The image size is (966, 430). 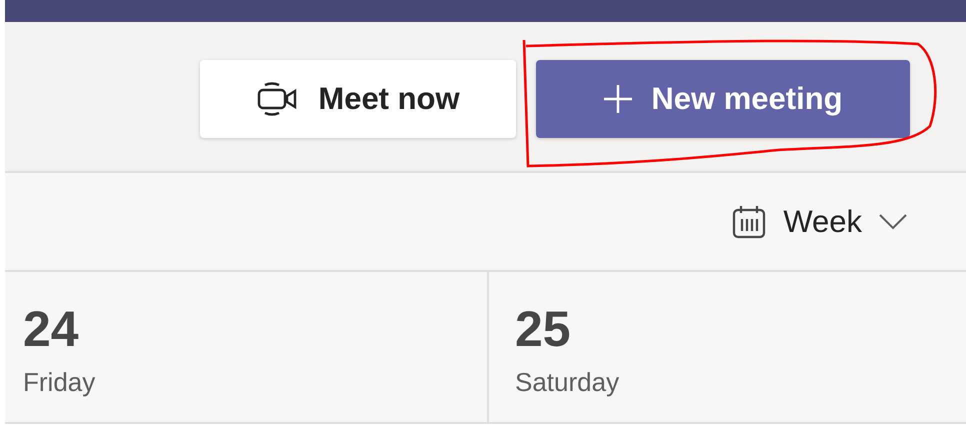 I want to click on plus-icon, so click(x=618, y=99).